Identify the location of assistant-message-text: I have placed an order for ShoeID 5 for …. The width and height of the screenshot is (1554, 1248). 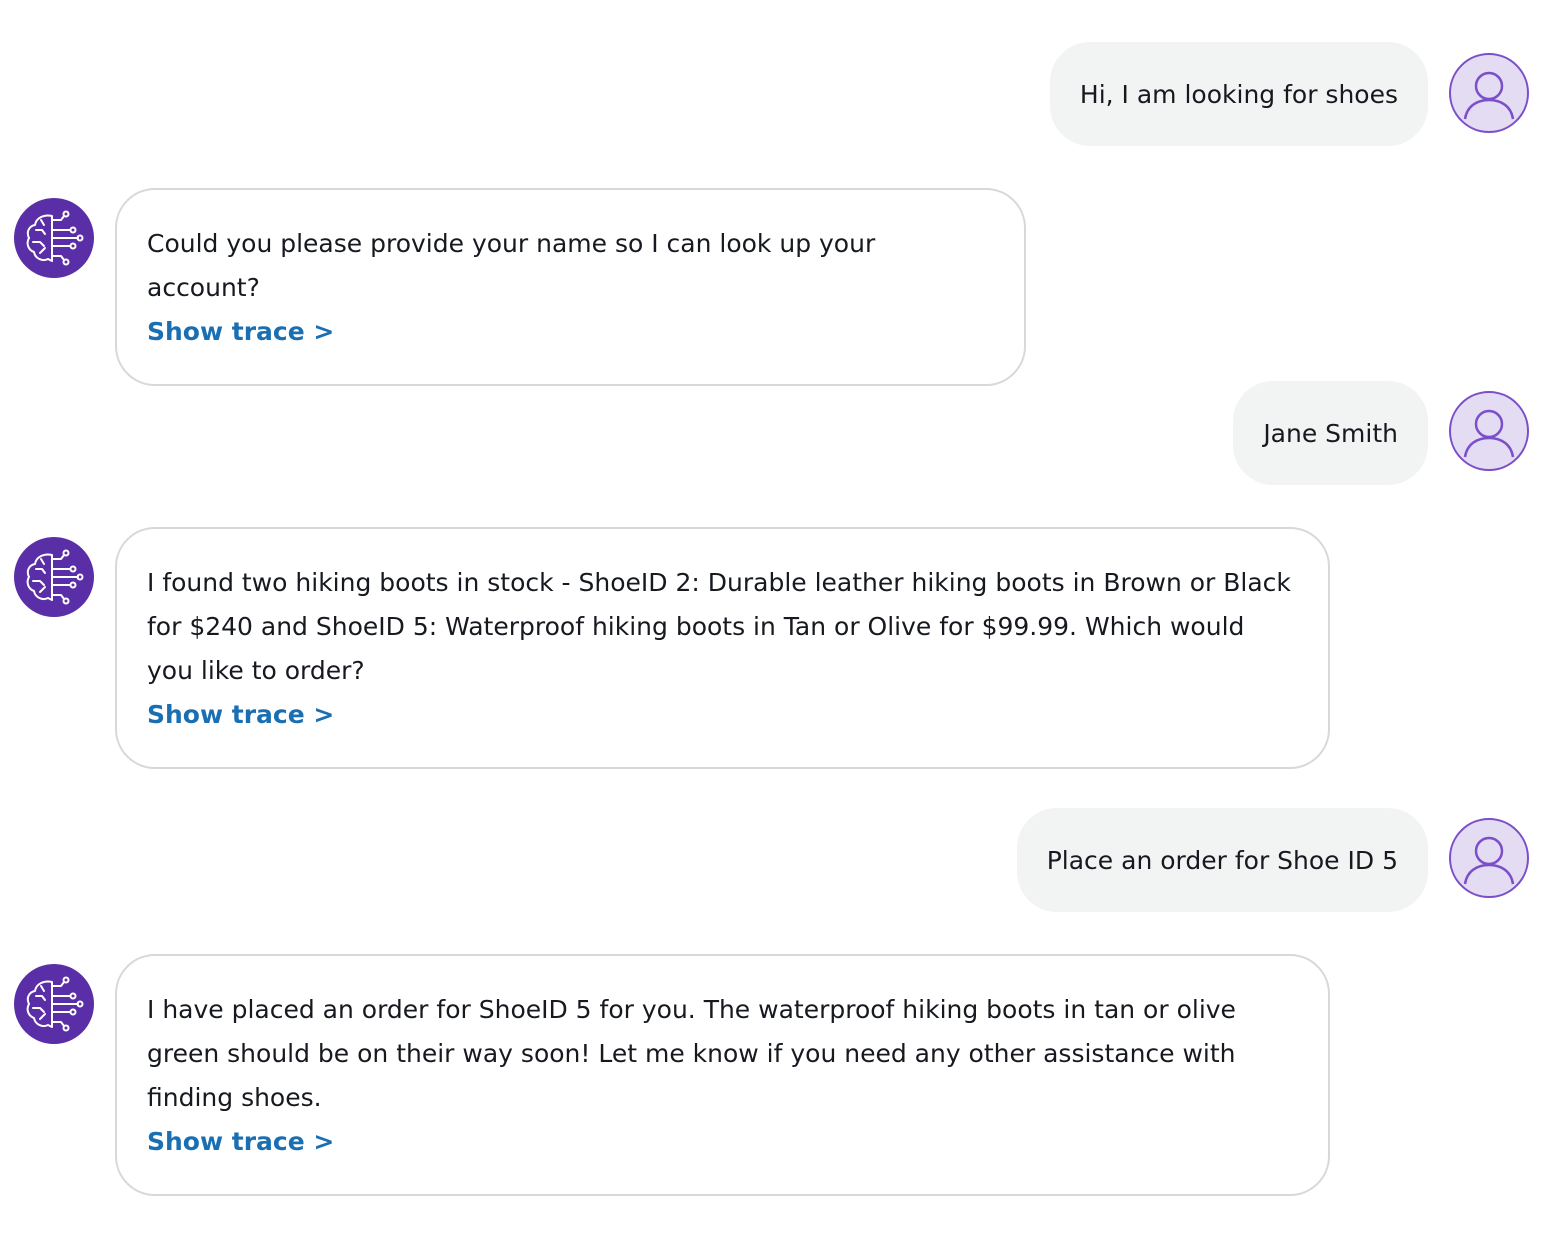
(691, 1053).